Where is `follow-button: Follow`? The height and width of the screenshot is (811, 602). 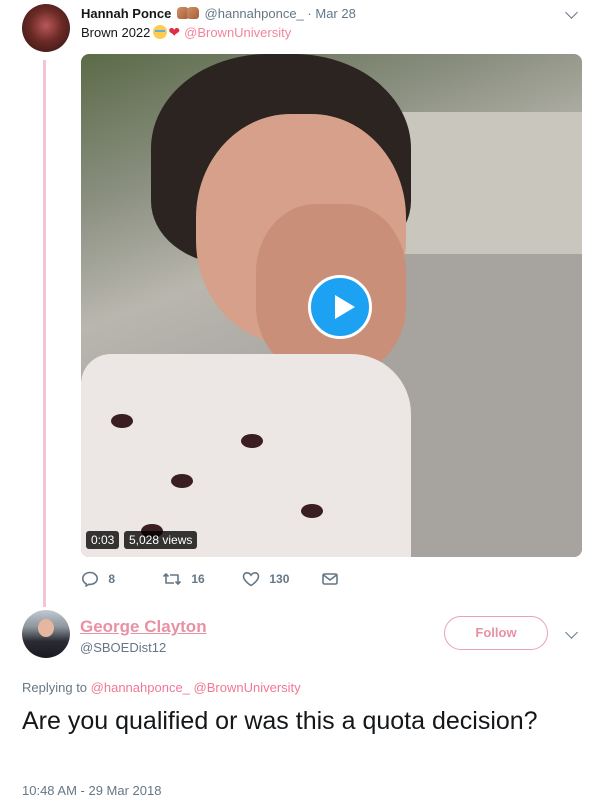 follow-button: Follow is located at coordinates (496, 633).